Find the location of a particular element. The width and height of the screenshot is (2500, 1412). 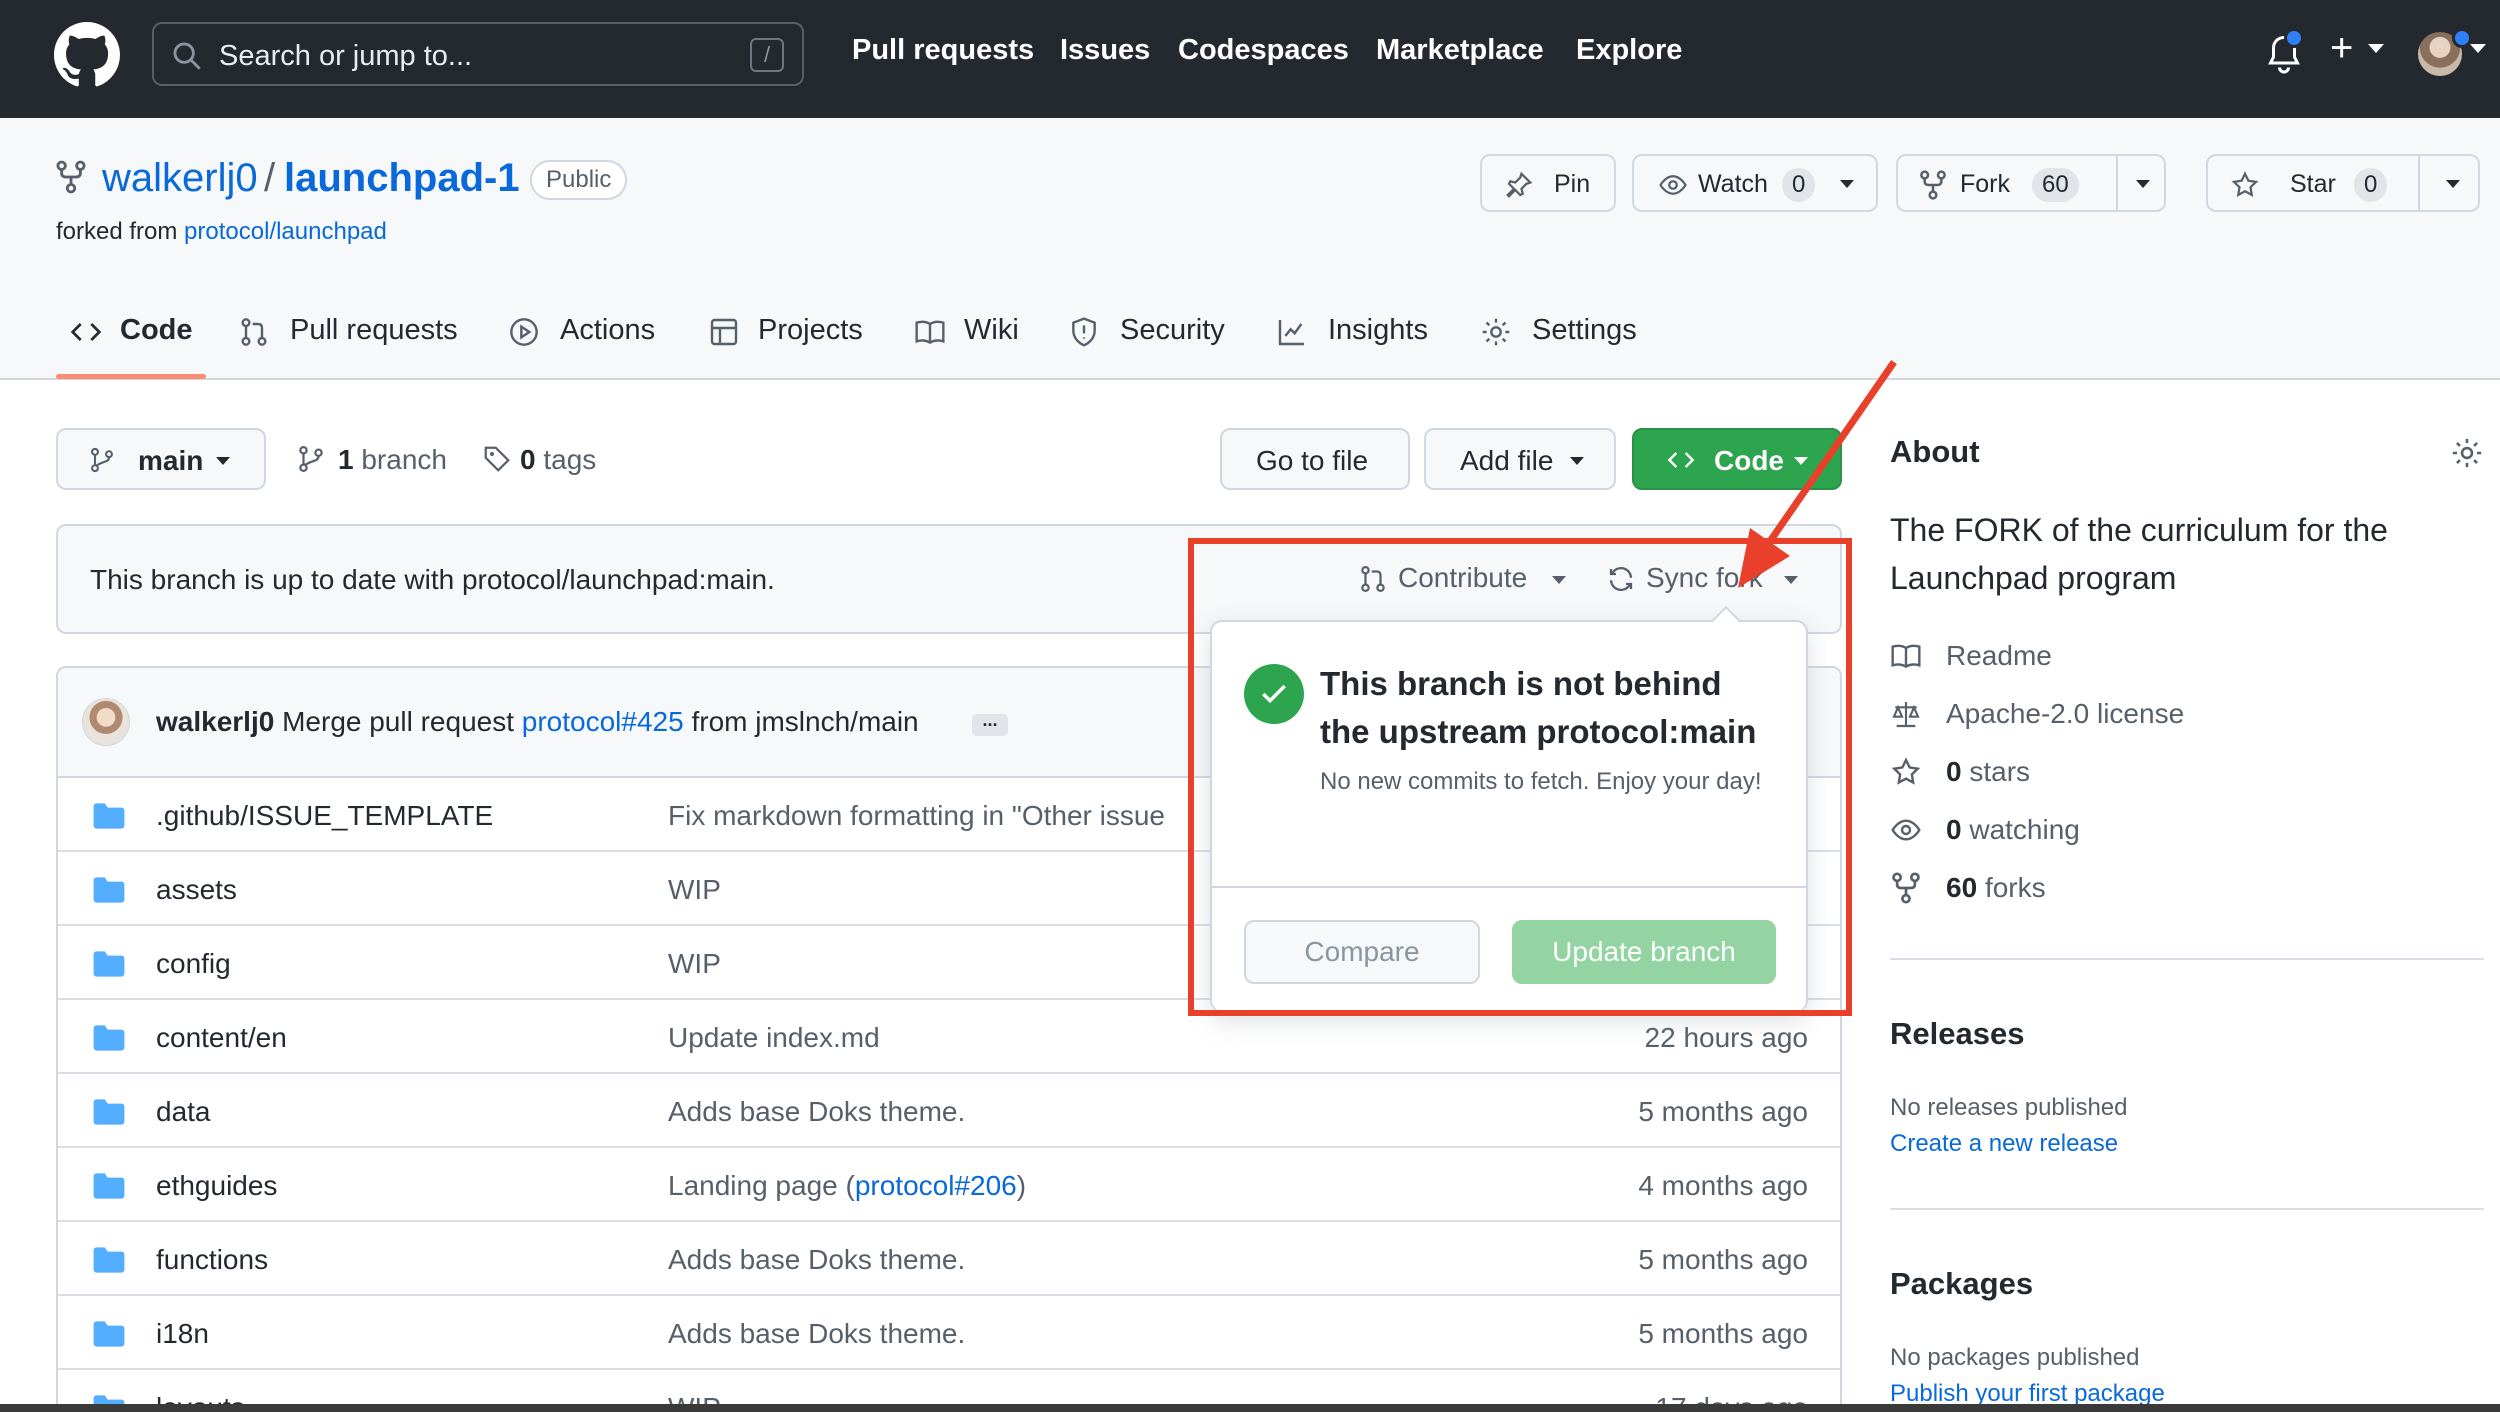

tab-projects: Projects is located at coordinates (810, 330).